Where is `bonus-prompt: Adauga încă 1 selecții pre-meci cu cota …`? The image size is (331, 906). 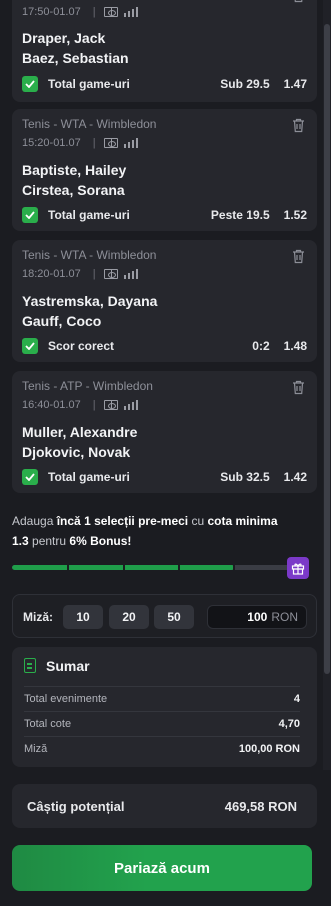
bonus-prompt: Adauga încă 1 selecții pre-meci cu cota … is located at coordinates (145, 531).